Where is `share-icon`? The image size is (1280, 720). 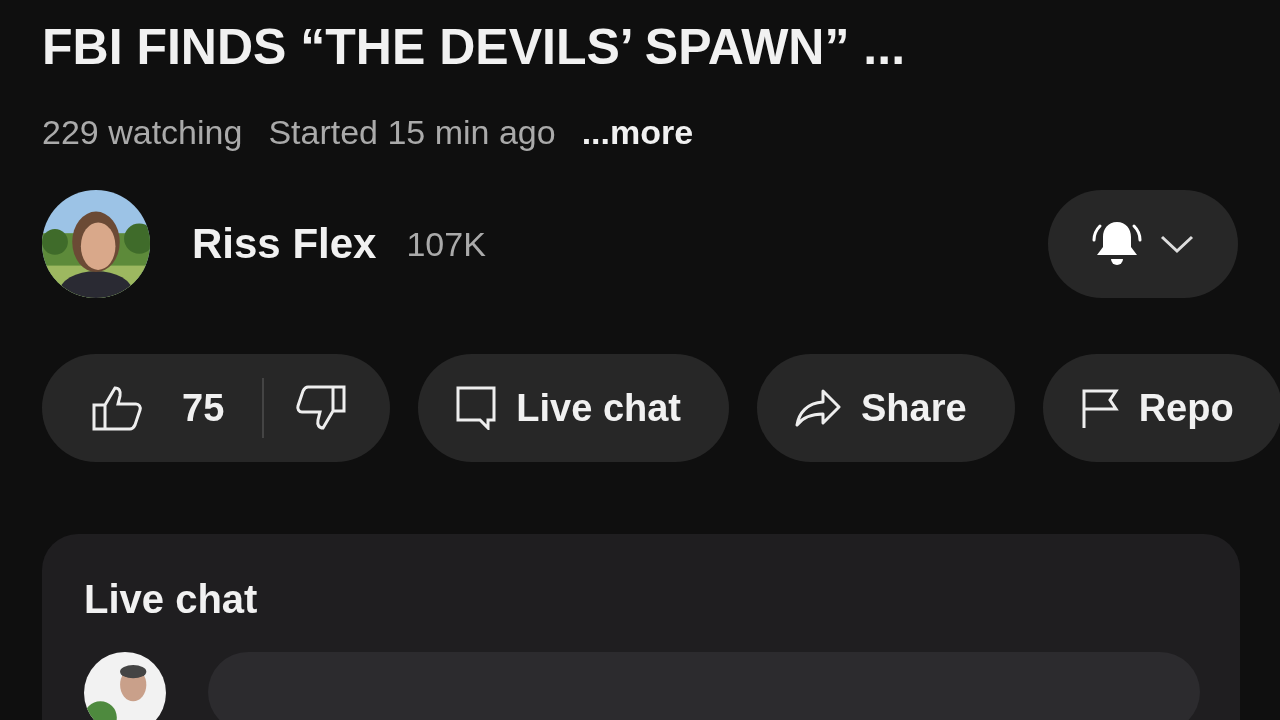
share-icon is located at coordinates (818, 408).